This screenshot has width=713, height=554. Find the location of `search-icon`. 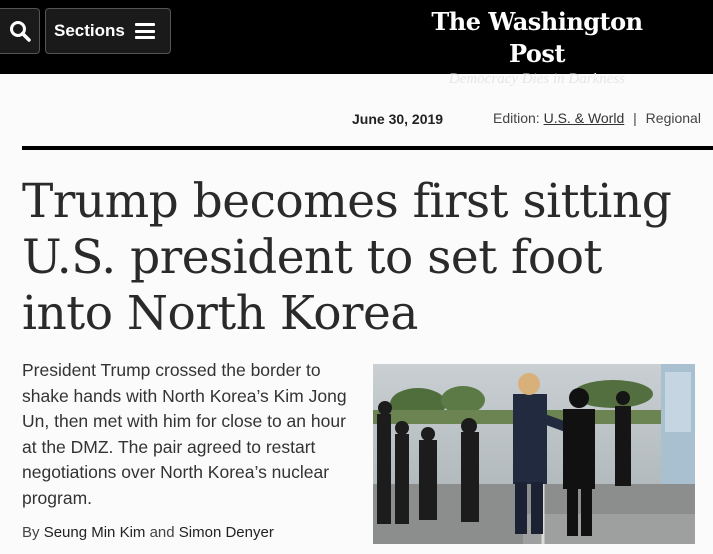

search-icon is located at coordinates (20, 31).